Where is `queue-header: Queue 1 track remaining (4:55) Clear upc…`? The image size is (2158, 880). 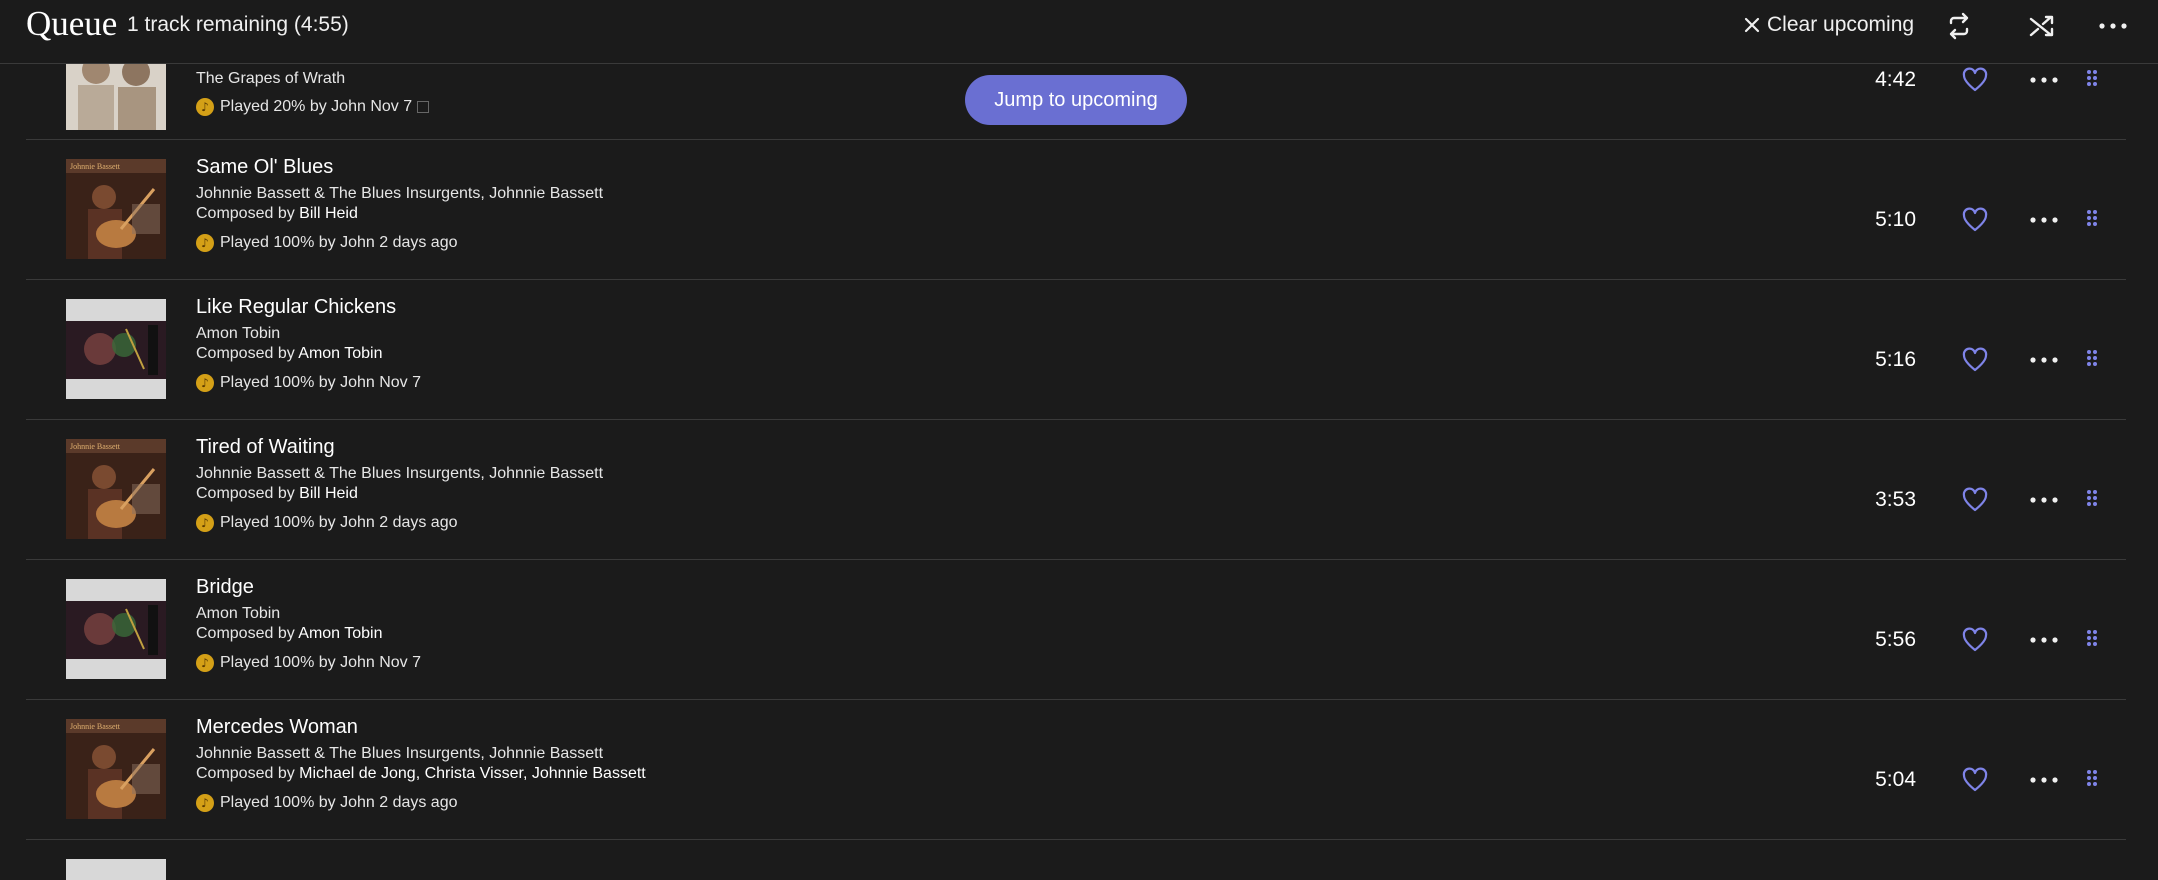
queue-header: Queue 1 track remaining (4:55) Clear upc… is located at coordinates (1079, 32).